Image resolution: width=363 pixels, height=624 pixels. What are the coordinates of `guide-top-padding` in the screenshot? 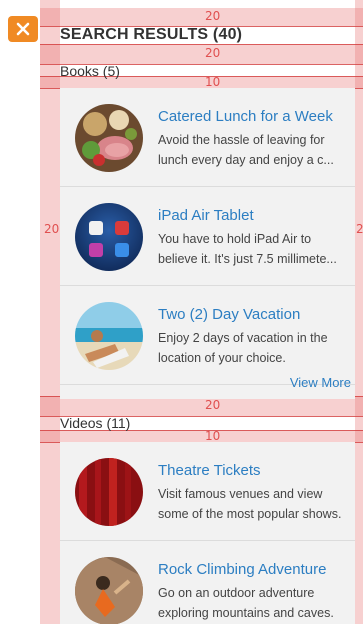 It's located at (201, 17).